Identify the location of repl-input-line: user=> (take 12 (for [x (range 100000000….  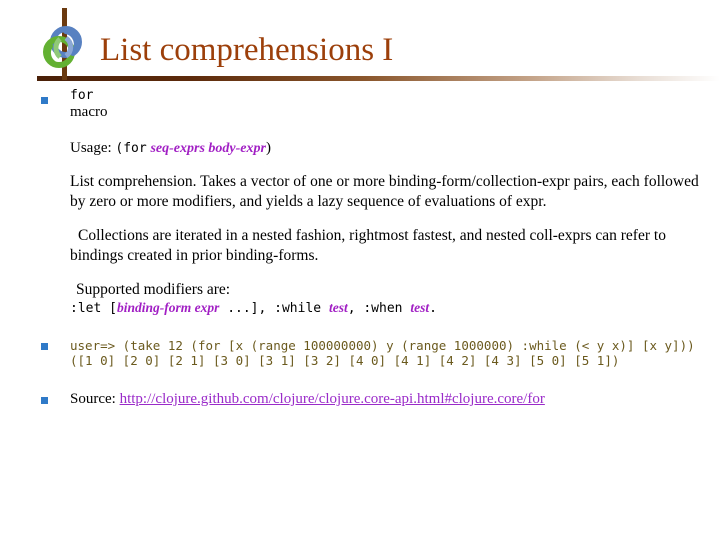
(391, 345).